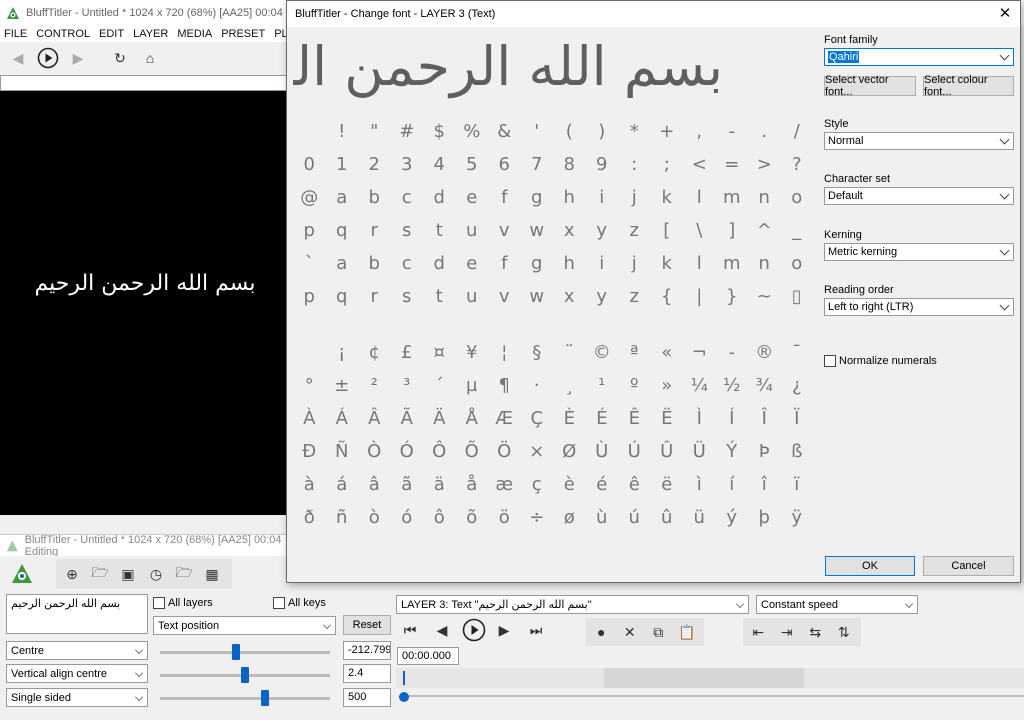  What do you see at coordinates (150, 34) in the screenshot?
I see `menu-layer: LAYER` at bounding box center [150, 34].